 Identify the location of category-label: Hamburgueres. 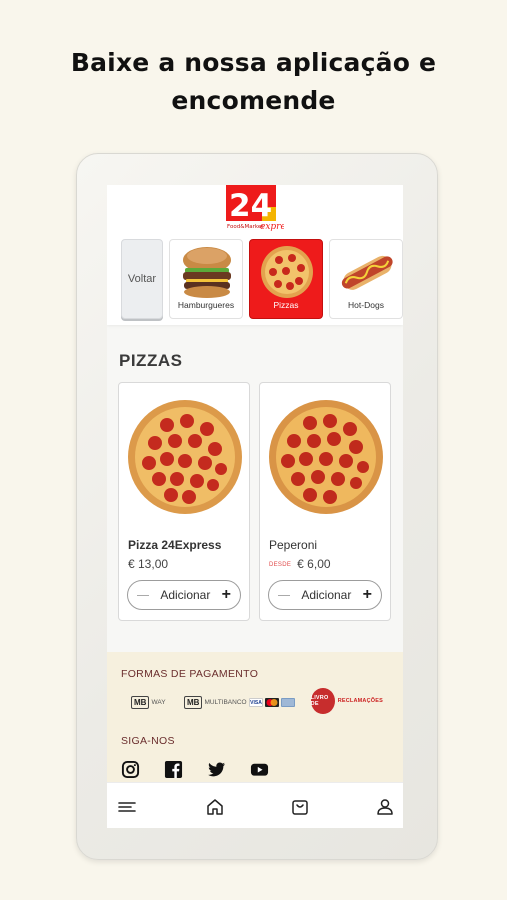
(206, 305).